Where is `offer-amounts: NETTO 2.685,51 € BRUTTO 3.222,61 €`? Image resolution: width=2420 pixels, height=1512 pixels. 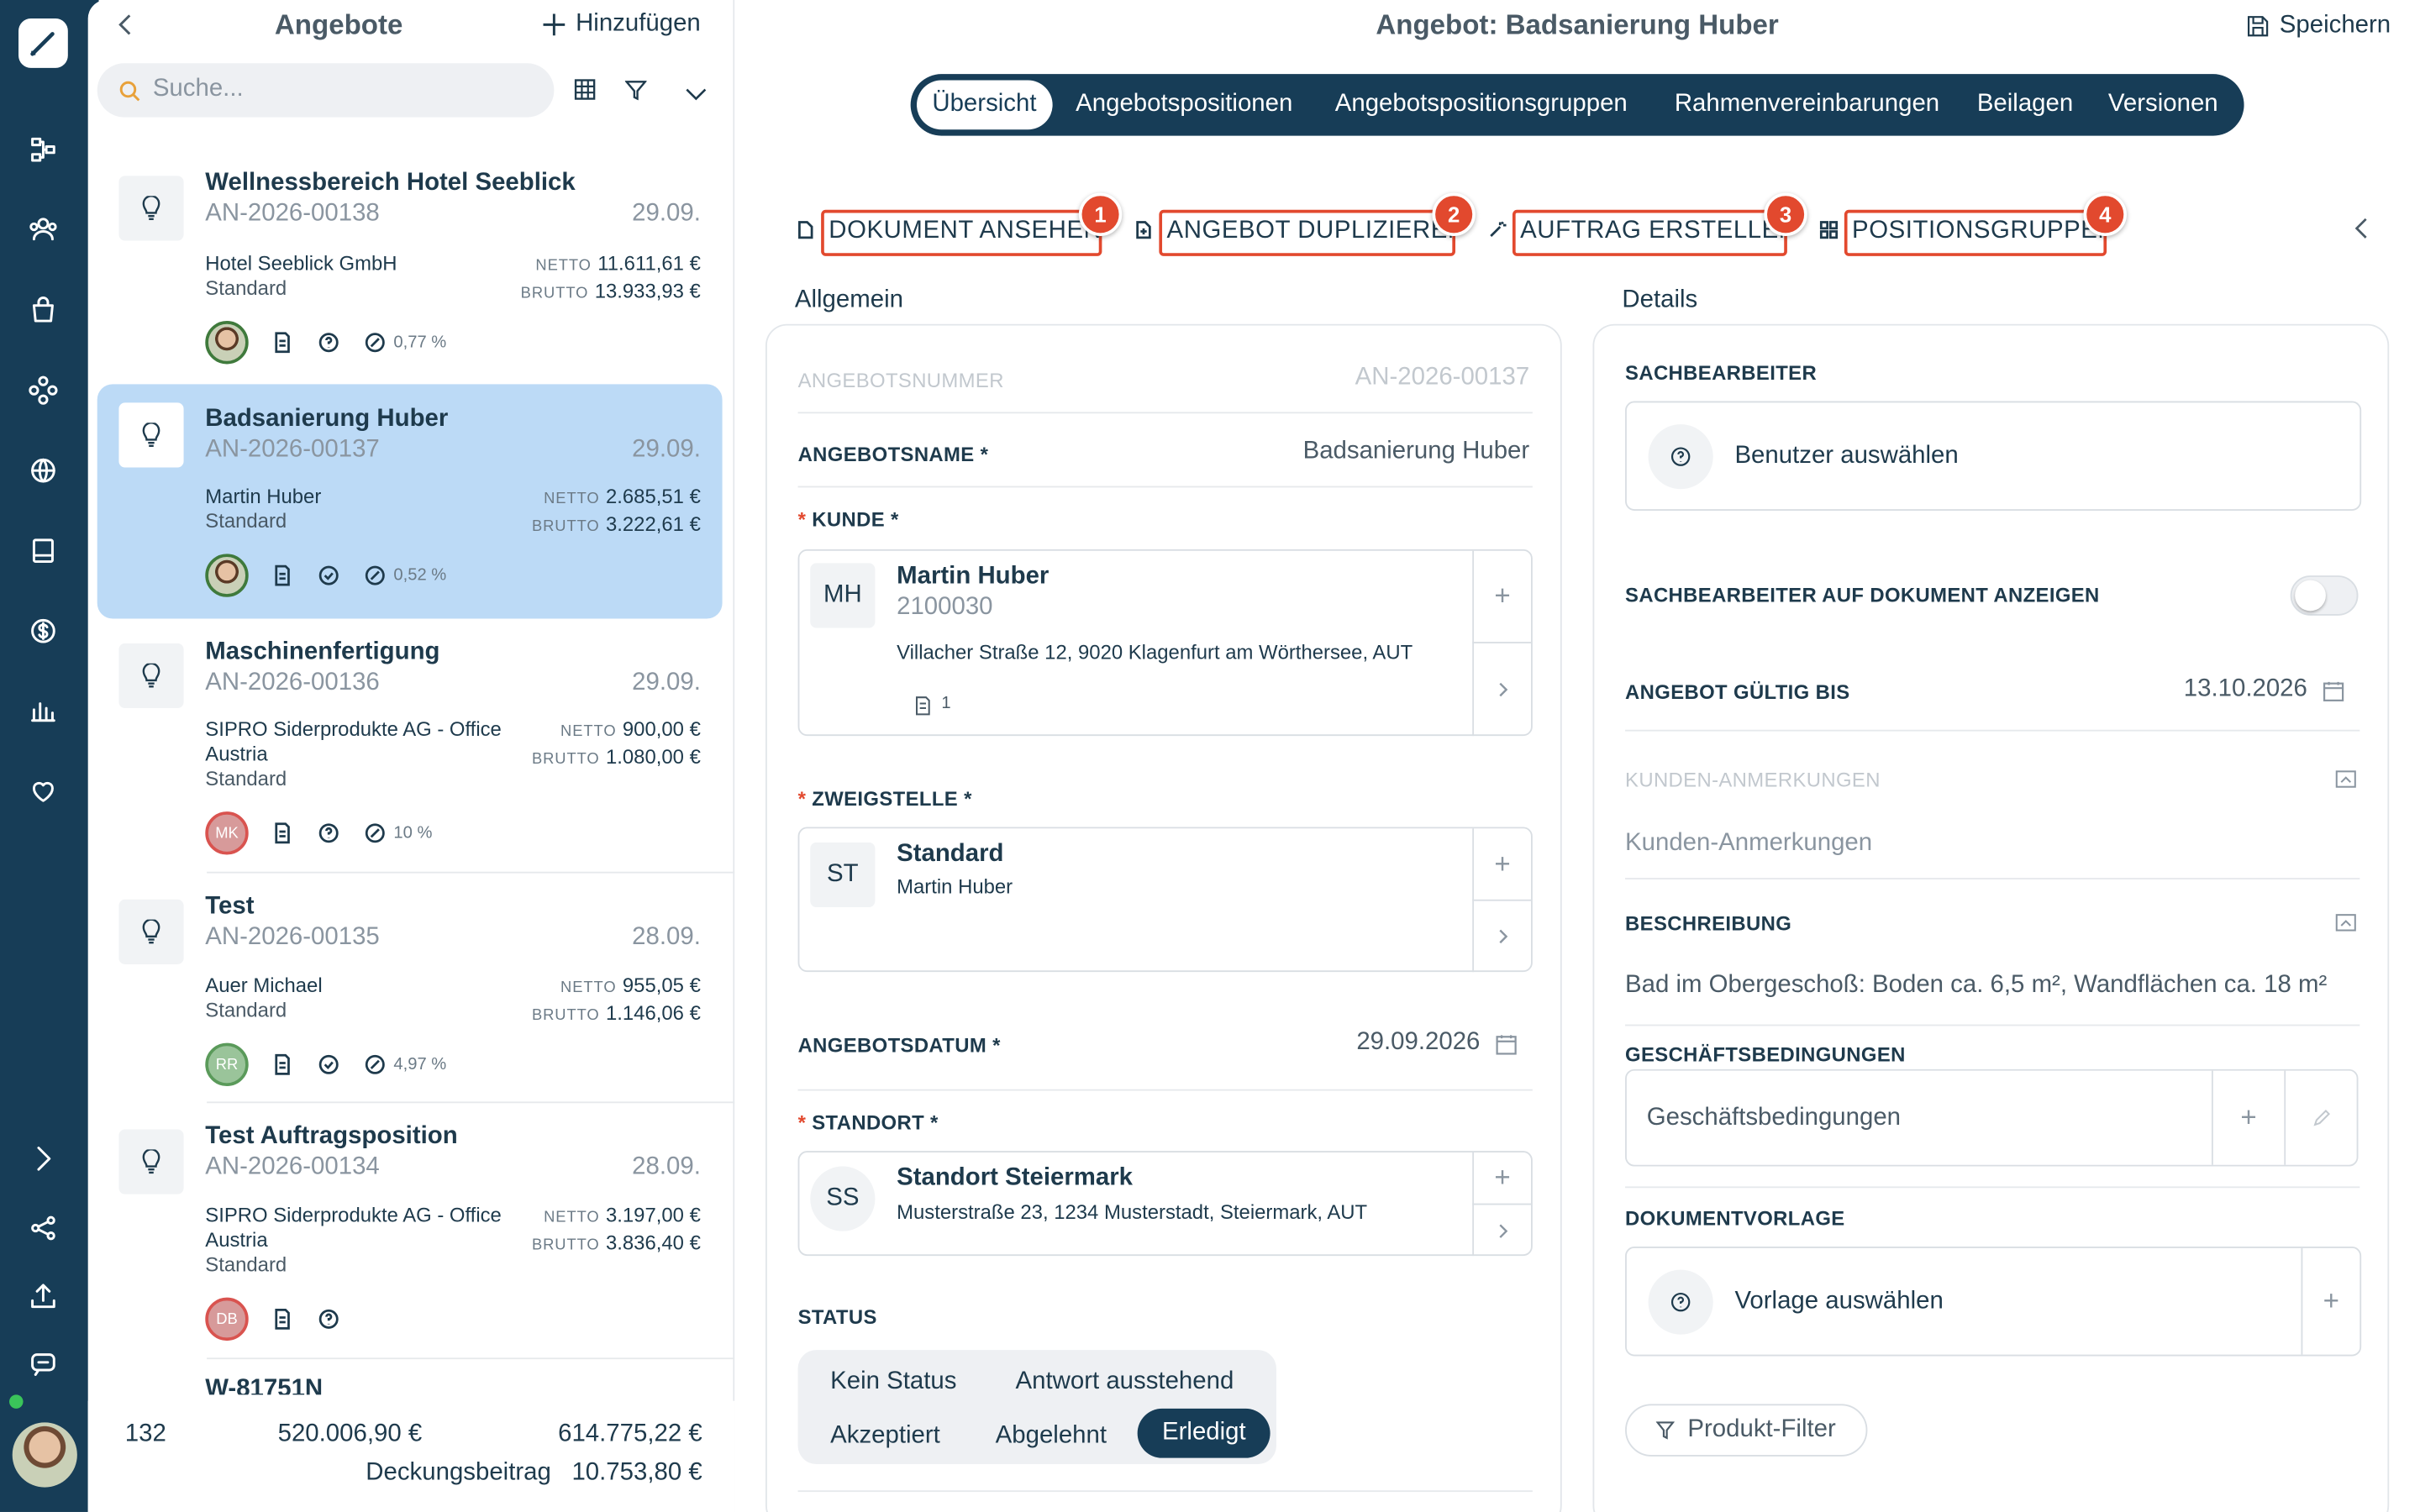 offer-amounts: NETTO 2.685,51 € BRUTTO 3.222,61 € is located at coordinates (616, 510).